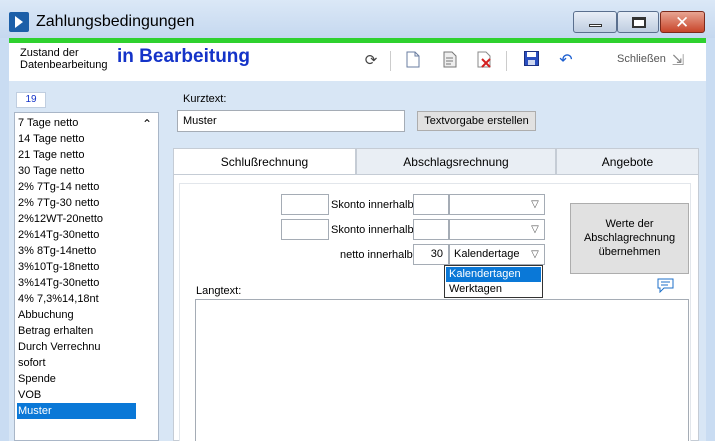  What do you see at coordinates (641, 59) in the screenshot?
I see `close-label: Schließen` at bounding box center [641, 59].